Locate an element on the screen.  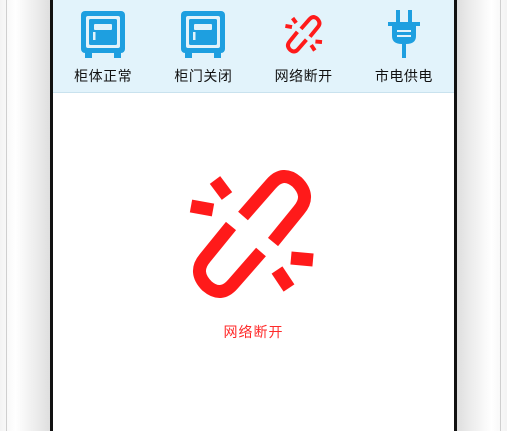
status-label-network: 网络断开 is located at coordinates (303, 77).